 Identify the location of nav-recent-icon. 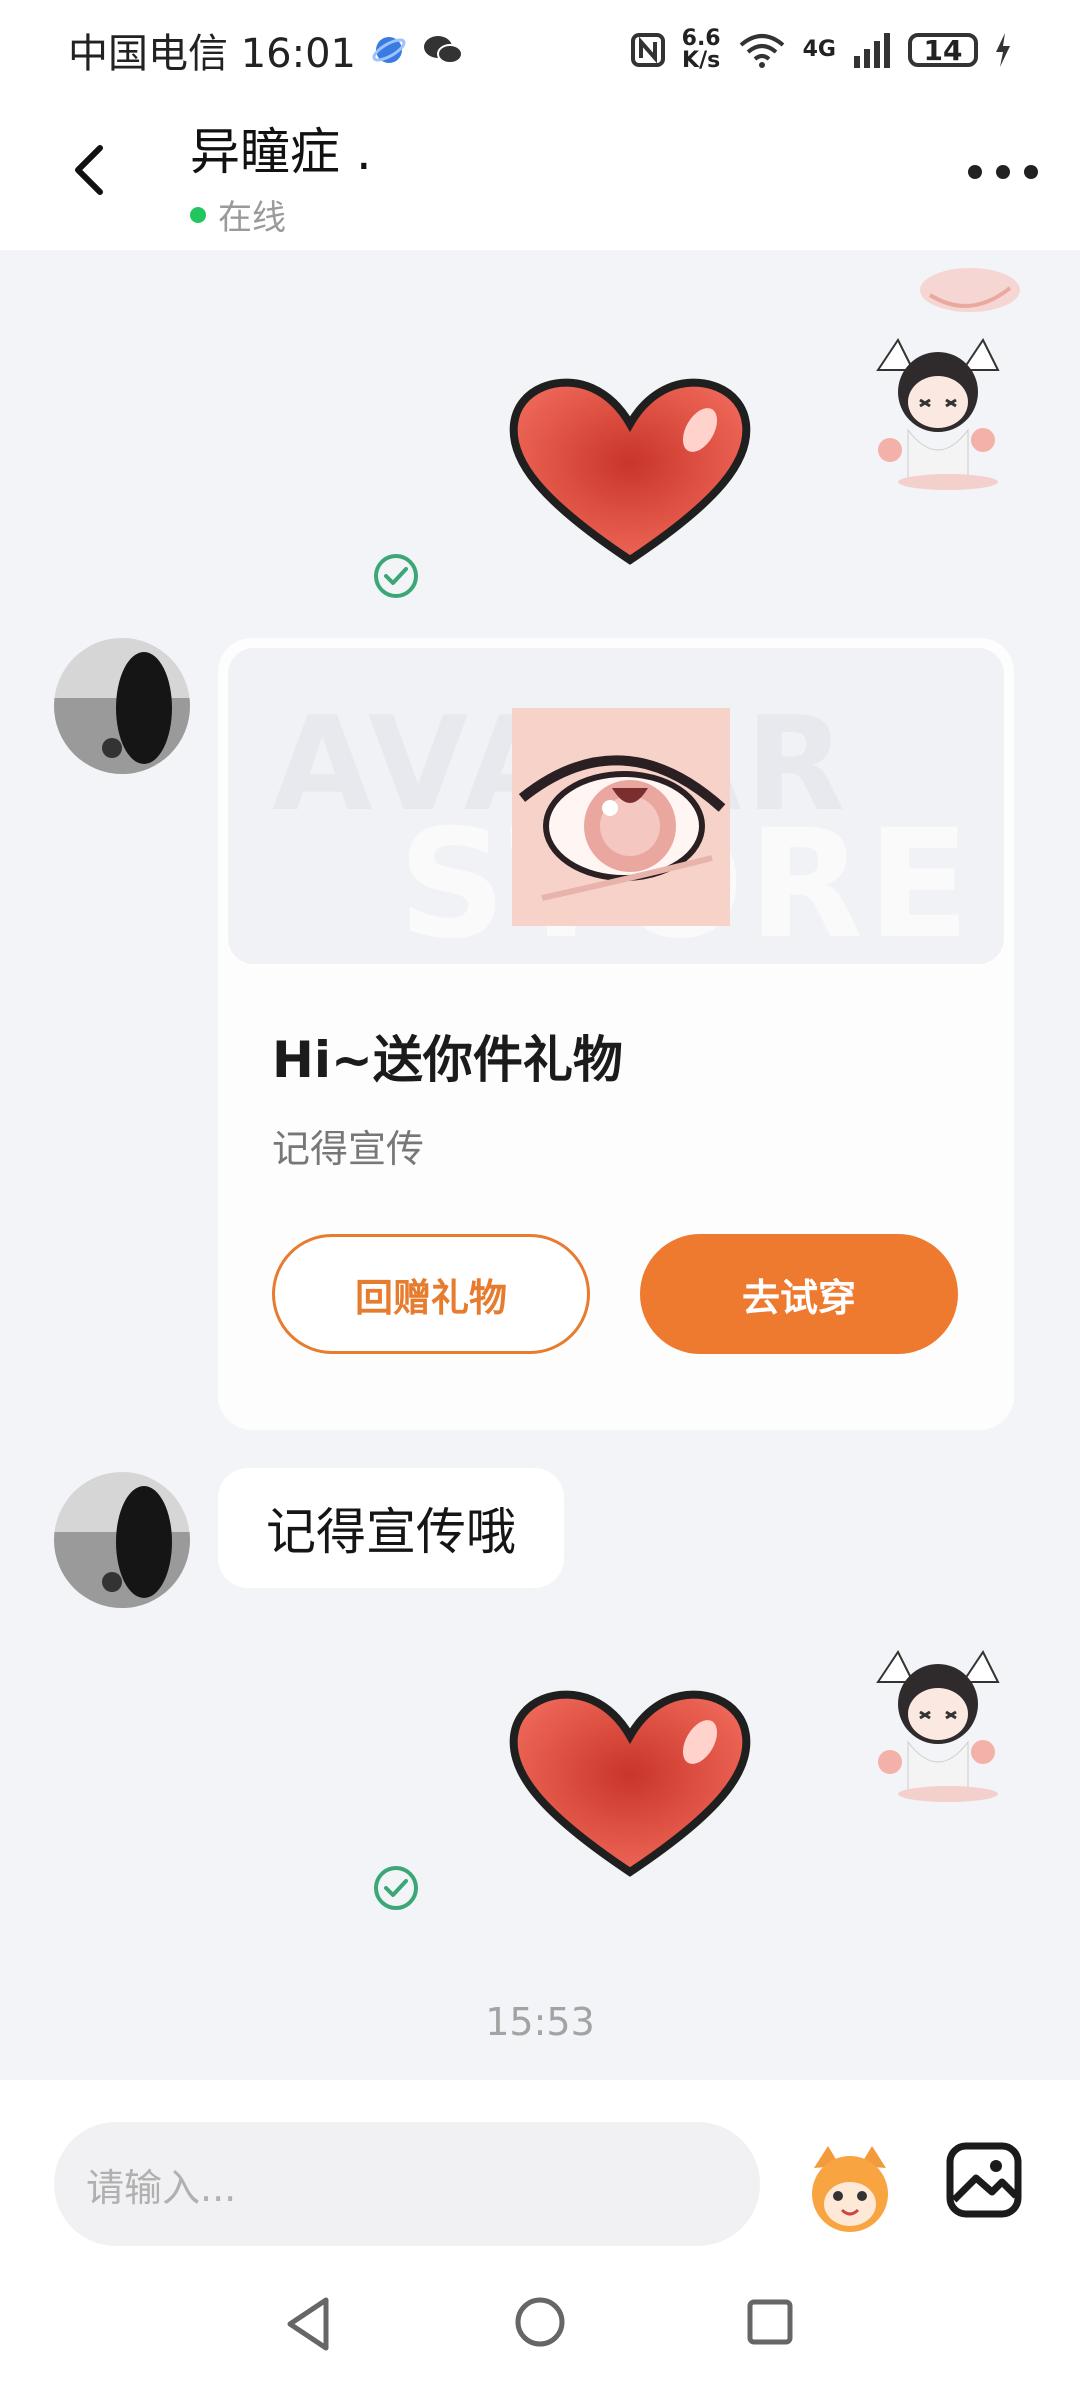
(770, 2322).